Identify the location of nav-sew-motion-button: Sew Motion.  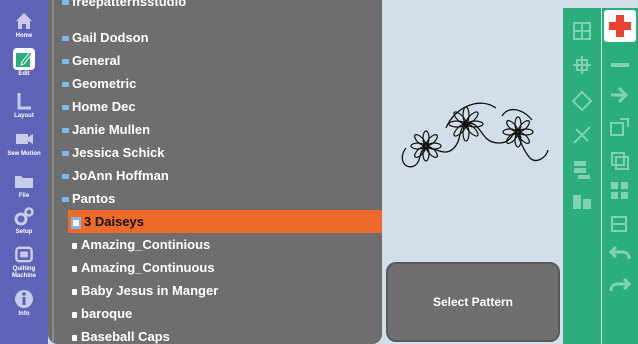
(24, 146).